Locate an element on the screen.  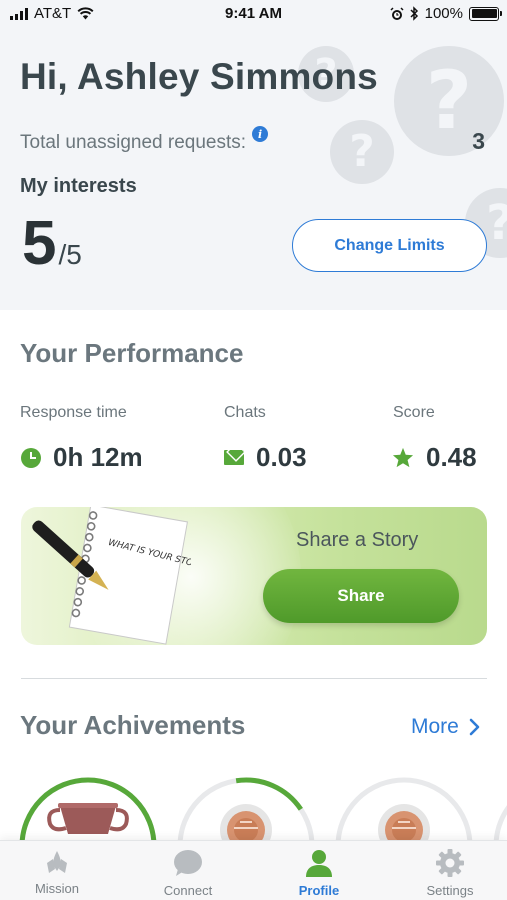
tab-bar: Mission Connect Profile Settings is located at coordinates (253, 870).